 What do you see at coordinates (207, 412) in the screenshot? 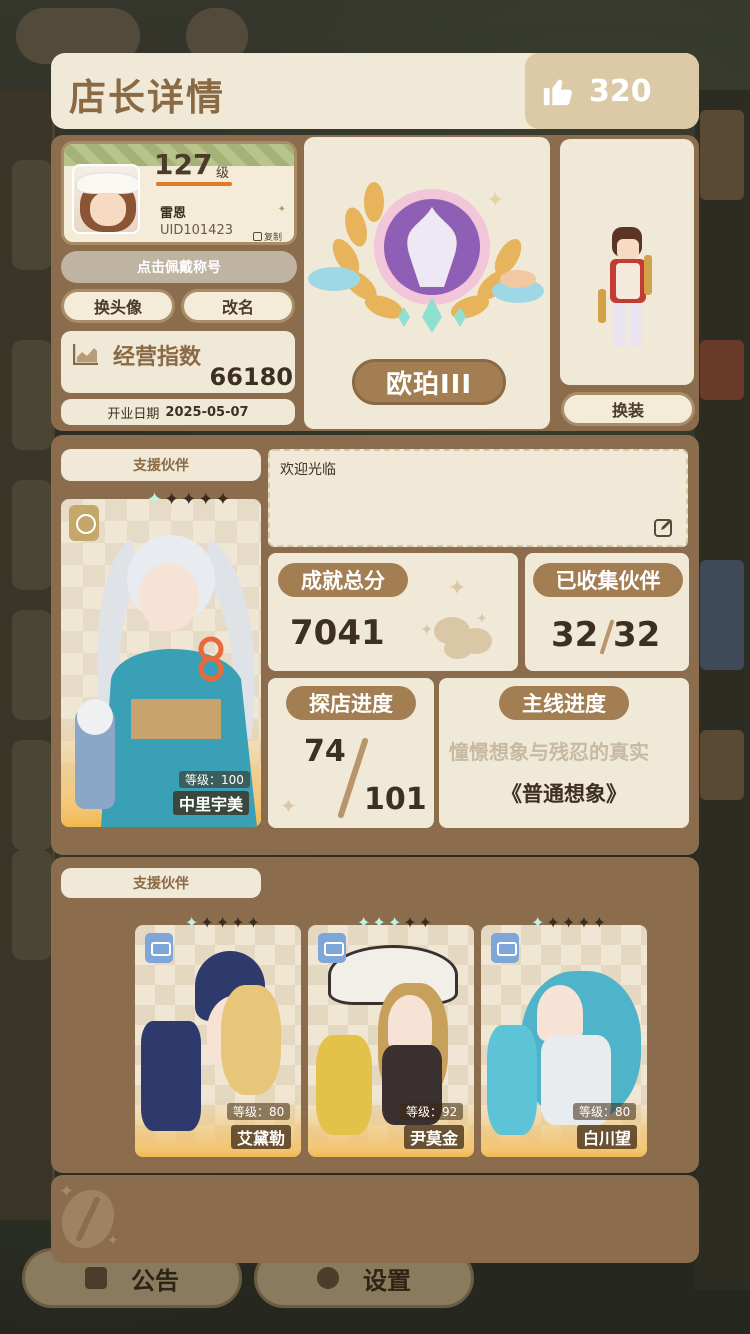
I see `open-date-value: 2025-05-07` at bounding box center [207, 412].